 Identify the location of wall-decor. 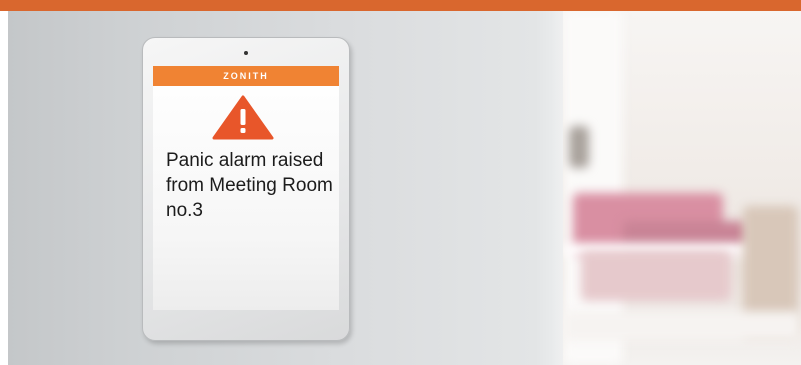
(579, 147).